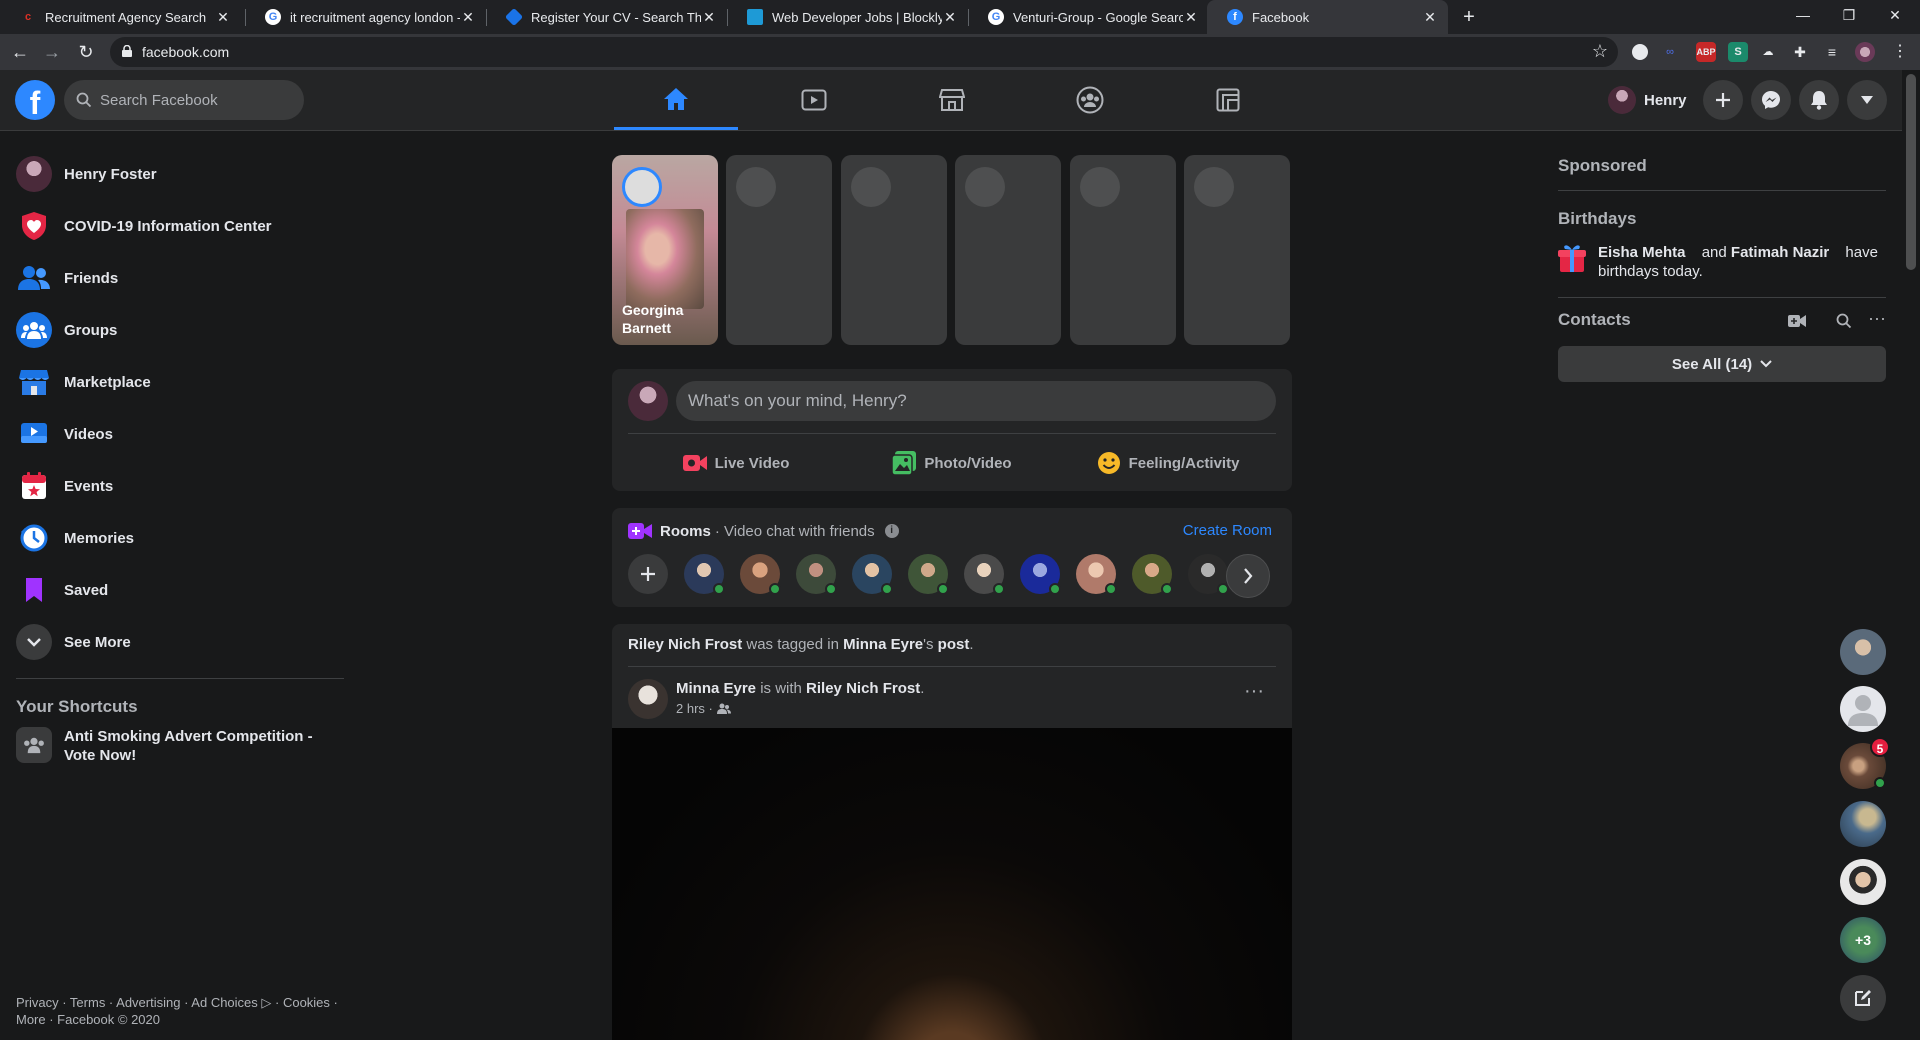 The height and width of the screenshot is (1040, 1920). What do you see at coordinates (1867, 100) in the screenshot?
I see `account-menu-button` at bounding box center [1867, 100].